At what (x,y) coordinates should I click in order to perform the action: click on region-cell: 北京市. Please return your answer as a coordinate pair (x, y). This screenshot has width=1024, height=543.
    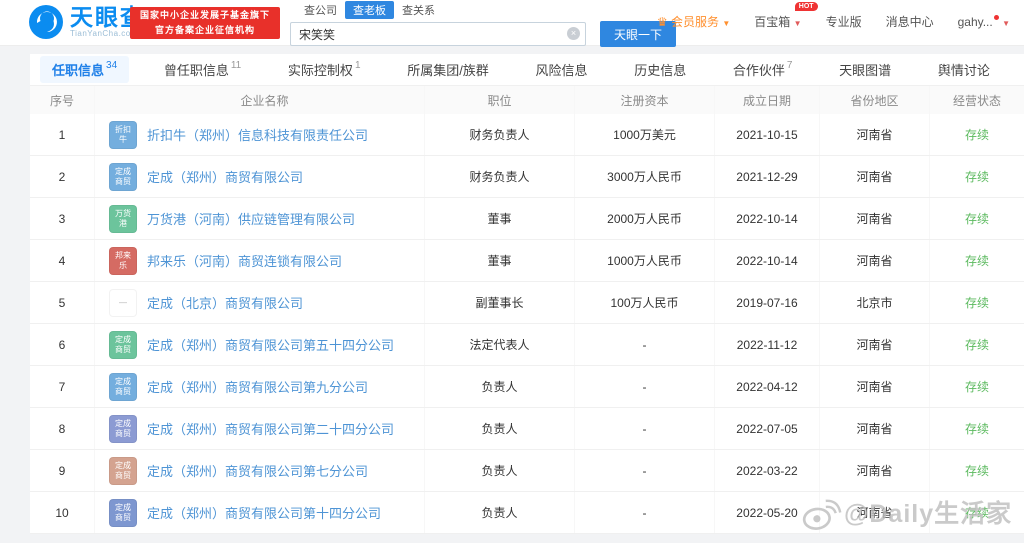
    Looking at the image, I should click on (875, 302).